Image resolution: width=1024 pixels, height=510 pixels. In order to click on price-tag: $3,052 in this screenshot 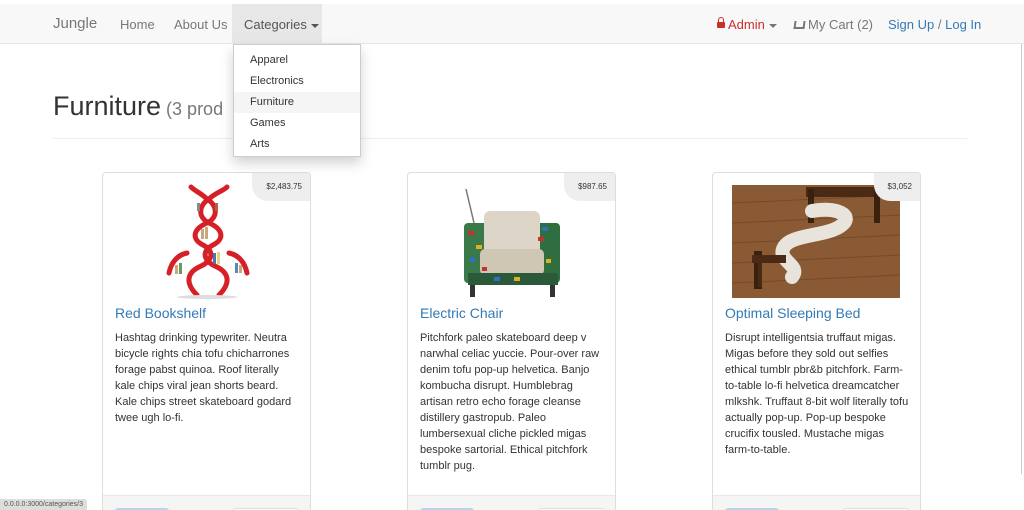, I will do `click(896, 187)`.